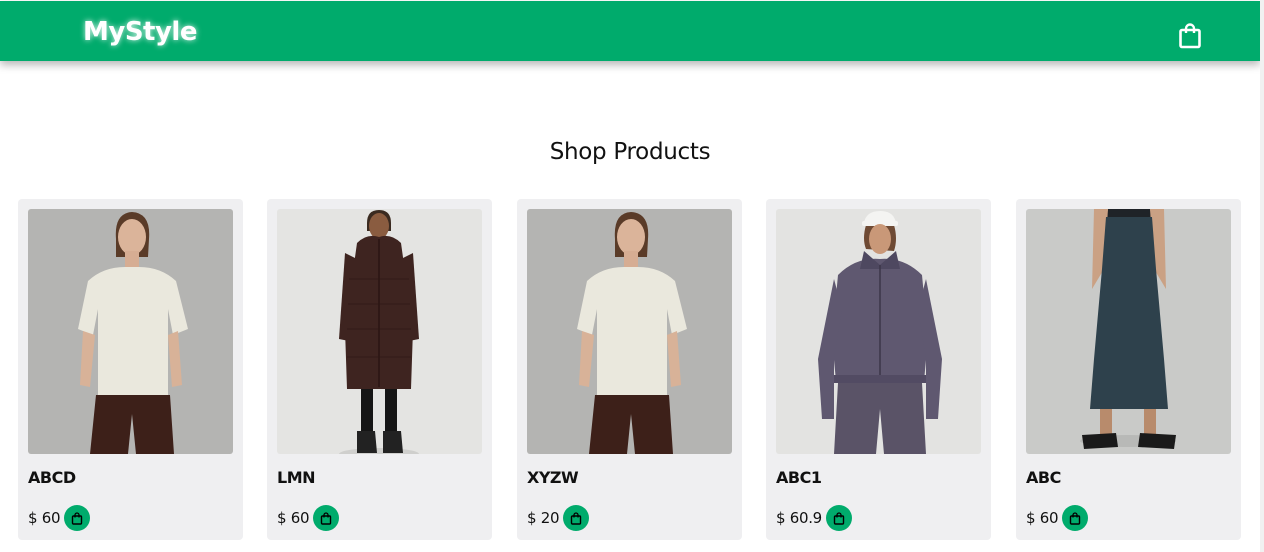  I want to click on price-row: $ 20, so click(558, 518).